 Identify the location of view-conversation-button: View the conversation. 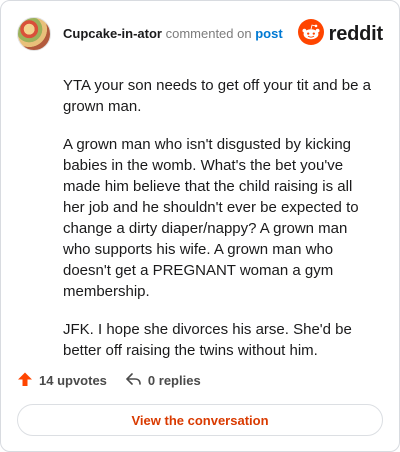
(200, 420).